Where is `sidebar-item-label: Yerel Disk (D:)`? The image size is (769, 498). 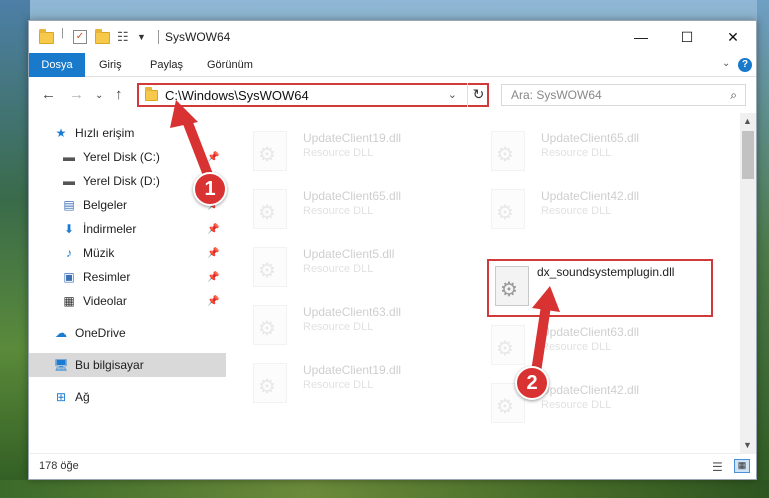
sidebar-item-label: Yerel Disk (D:) is located at coordinates (121, 181).